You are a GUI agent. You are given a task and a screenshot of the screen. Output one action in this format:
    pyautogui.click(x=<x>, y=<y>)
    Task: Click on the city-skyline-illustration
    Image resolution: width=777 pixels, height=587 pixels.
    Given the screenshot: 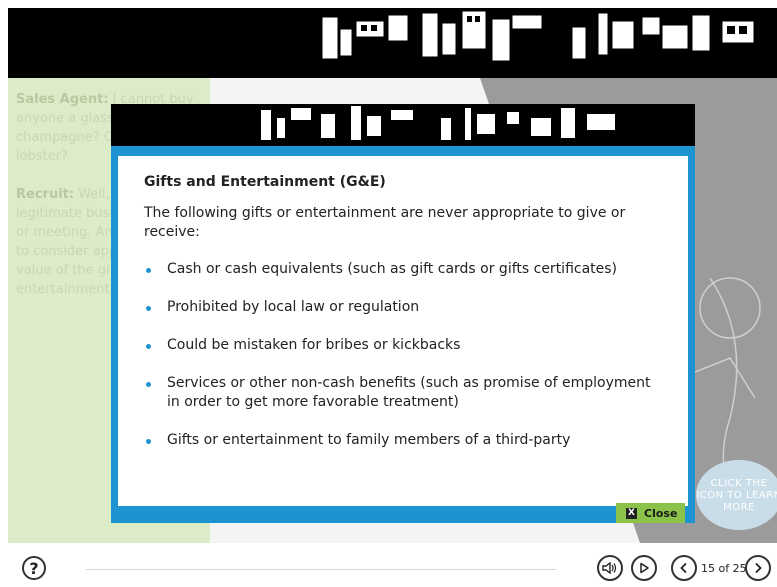 What is the action you would take?
    pyautogui.click(x=538, y=36)
    